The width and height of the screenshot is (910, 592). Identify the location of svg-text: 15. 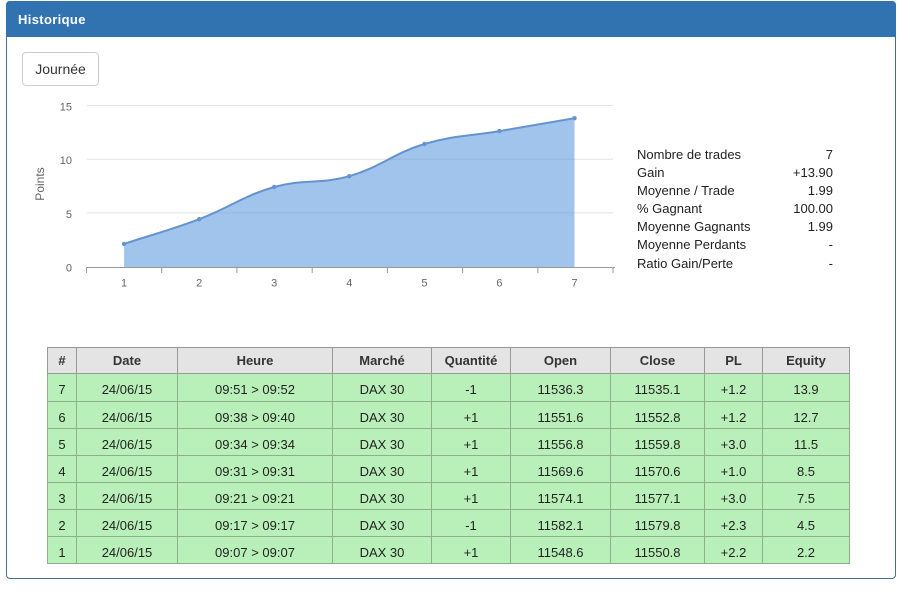
(66, 108).